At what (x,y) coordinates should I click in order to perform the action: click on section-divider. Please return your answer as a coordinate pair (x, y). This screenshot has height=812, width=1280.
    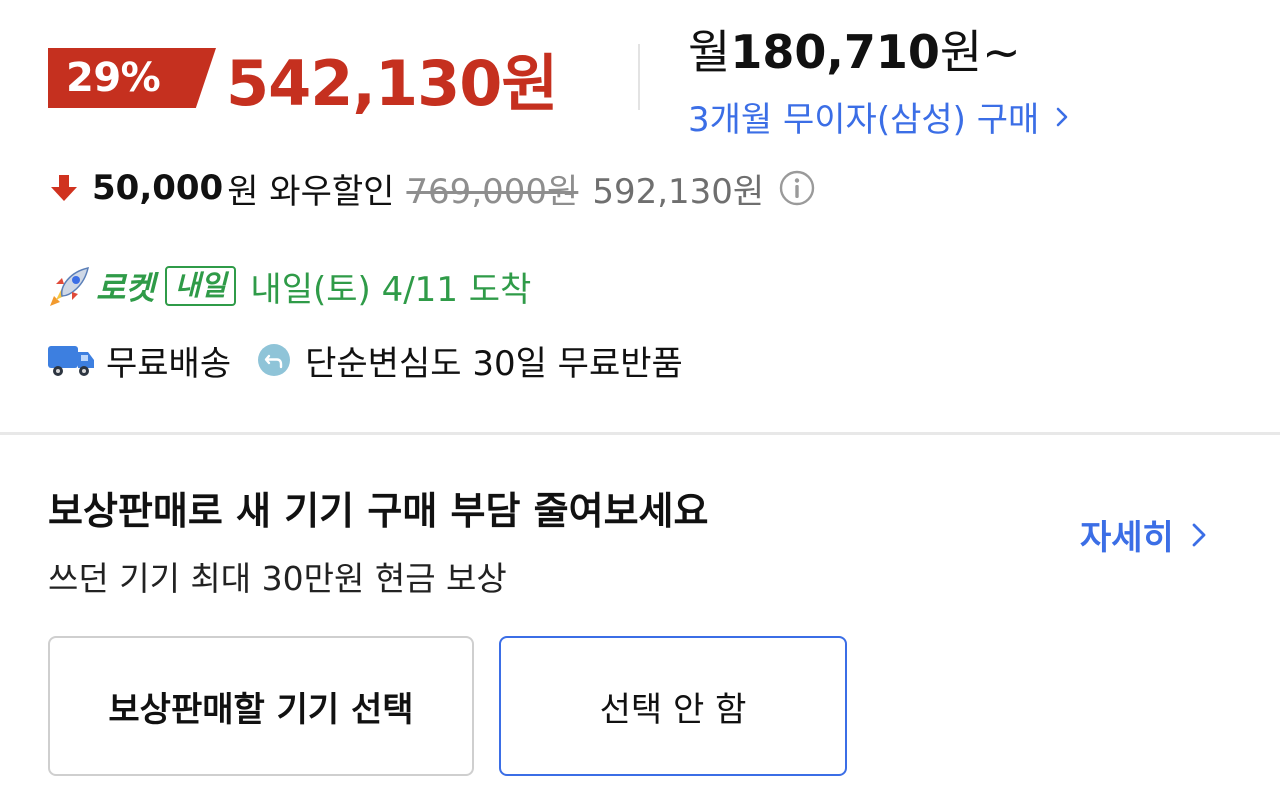
    Looking at the image, I should click on (640, 433).